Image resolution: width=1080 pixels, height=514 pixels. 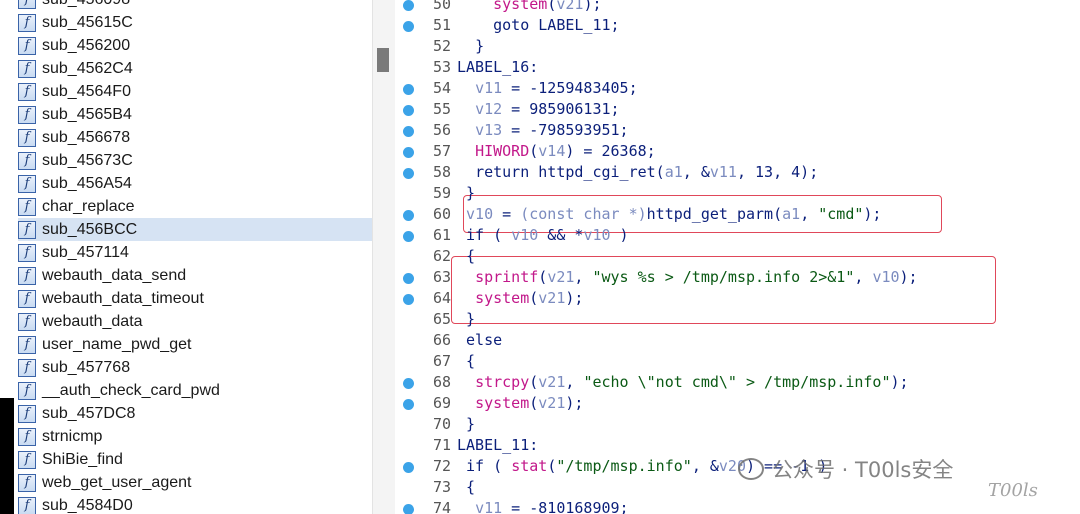 I want to click on code-line: 53 LABEL_16:, so click(x=737, y=68).